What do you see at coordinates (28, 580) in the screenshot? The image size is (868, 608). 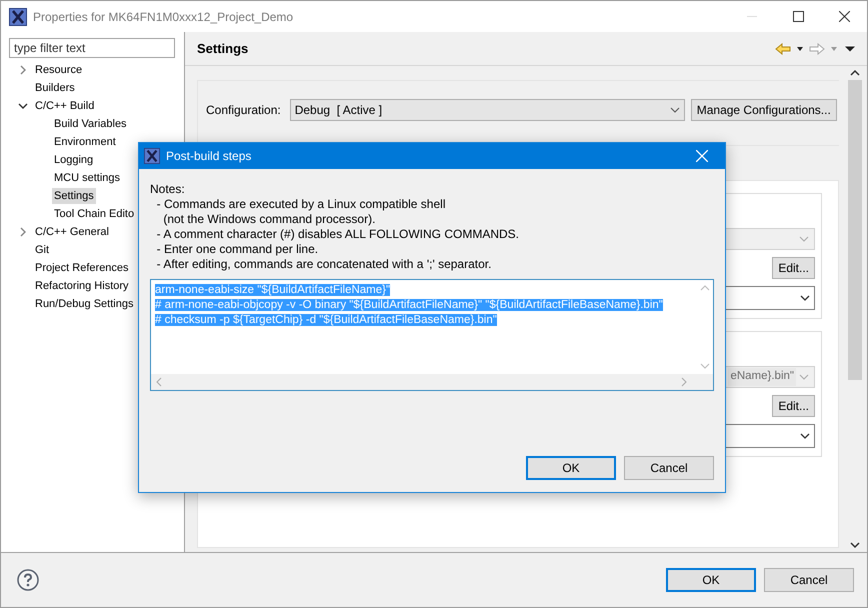 I see `help-icon` at bounding box center [28, 580].